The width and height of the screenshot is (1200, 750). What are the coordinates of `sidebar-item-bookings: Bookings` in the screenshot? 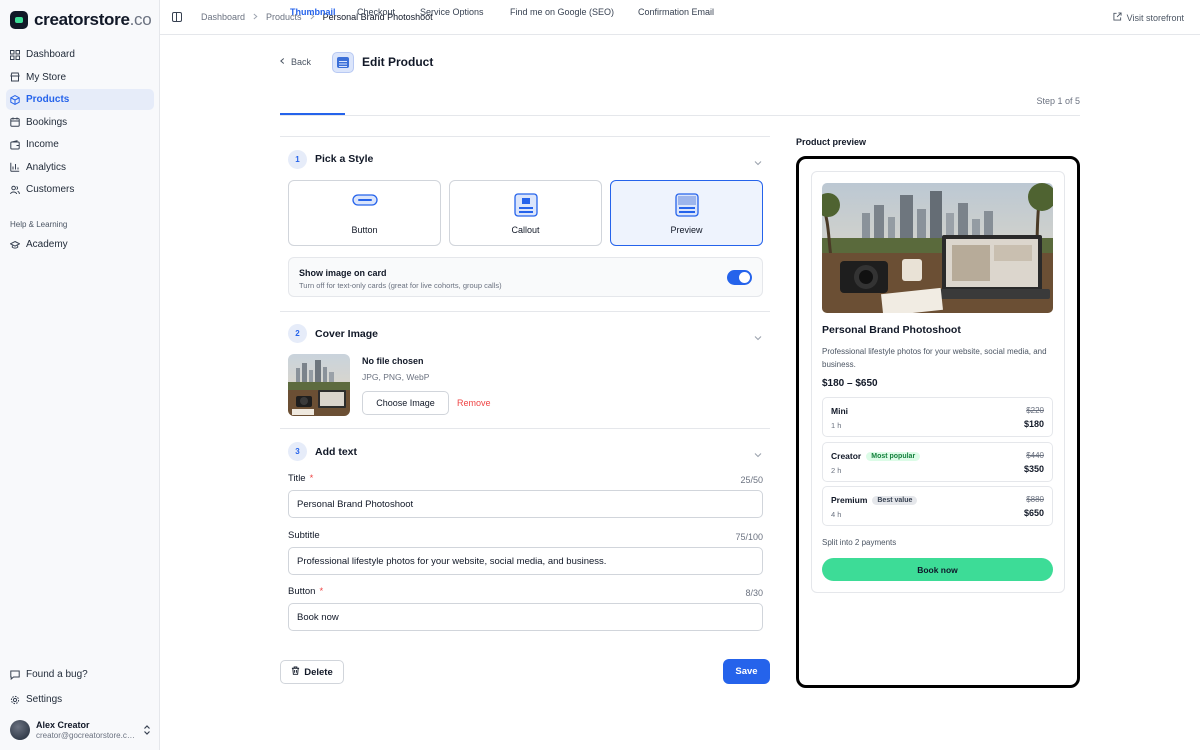 It's located at (80, 122).